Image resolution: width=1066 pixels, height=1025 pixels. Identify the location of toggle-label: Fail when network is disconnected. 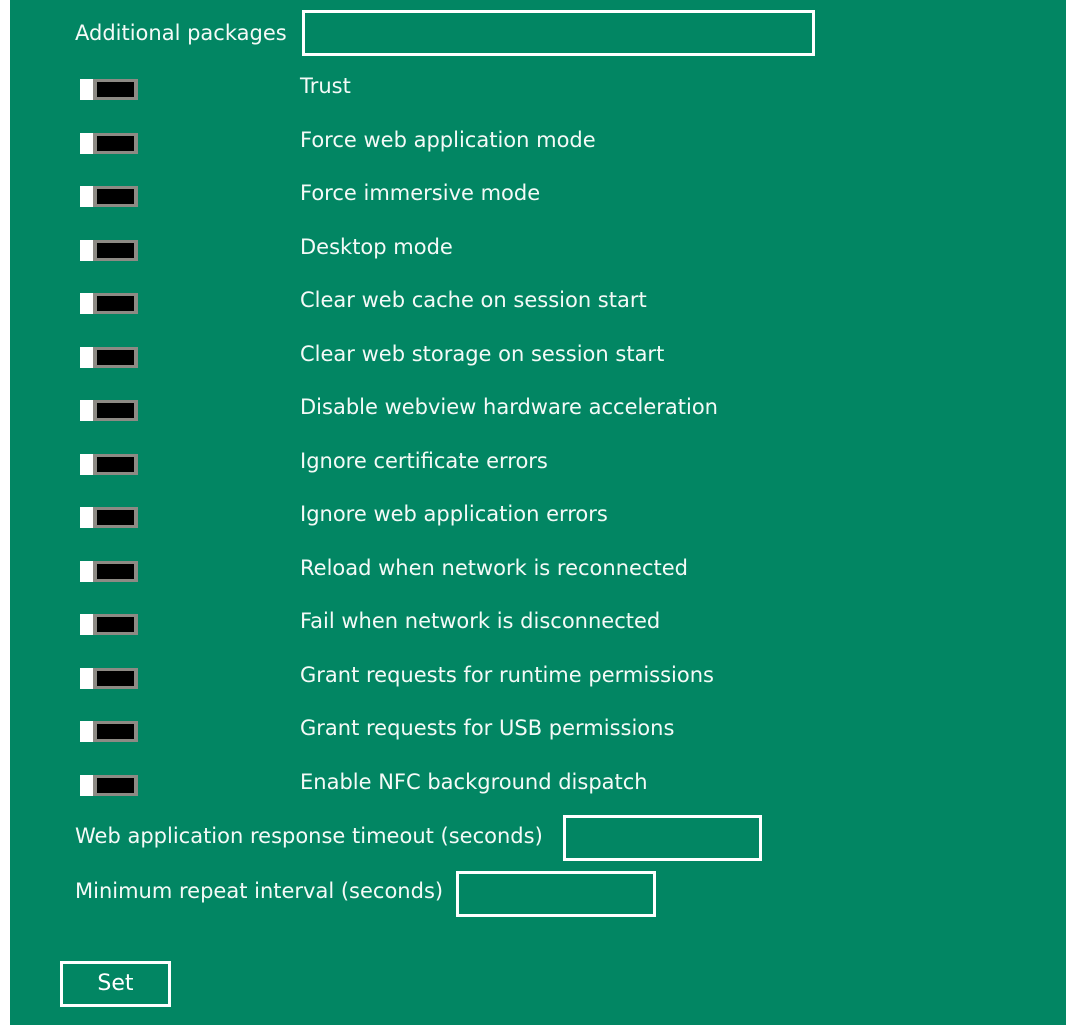
(480, 621).